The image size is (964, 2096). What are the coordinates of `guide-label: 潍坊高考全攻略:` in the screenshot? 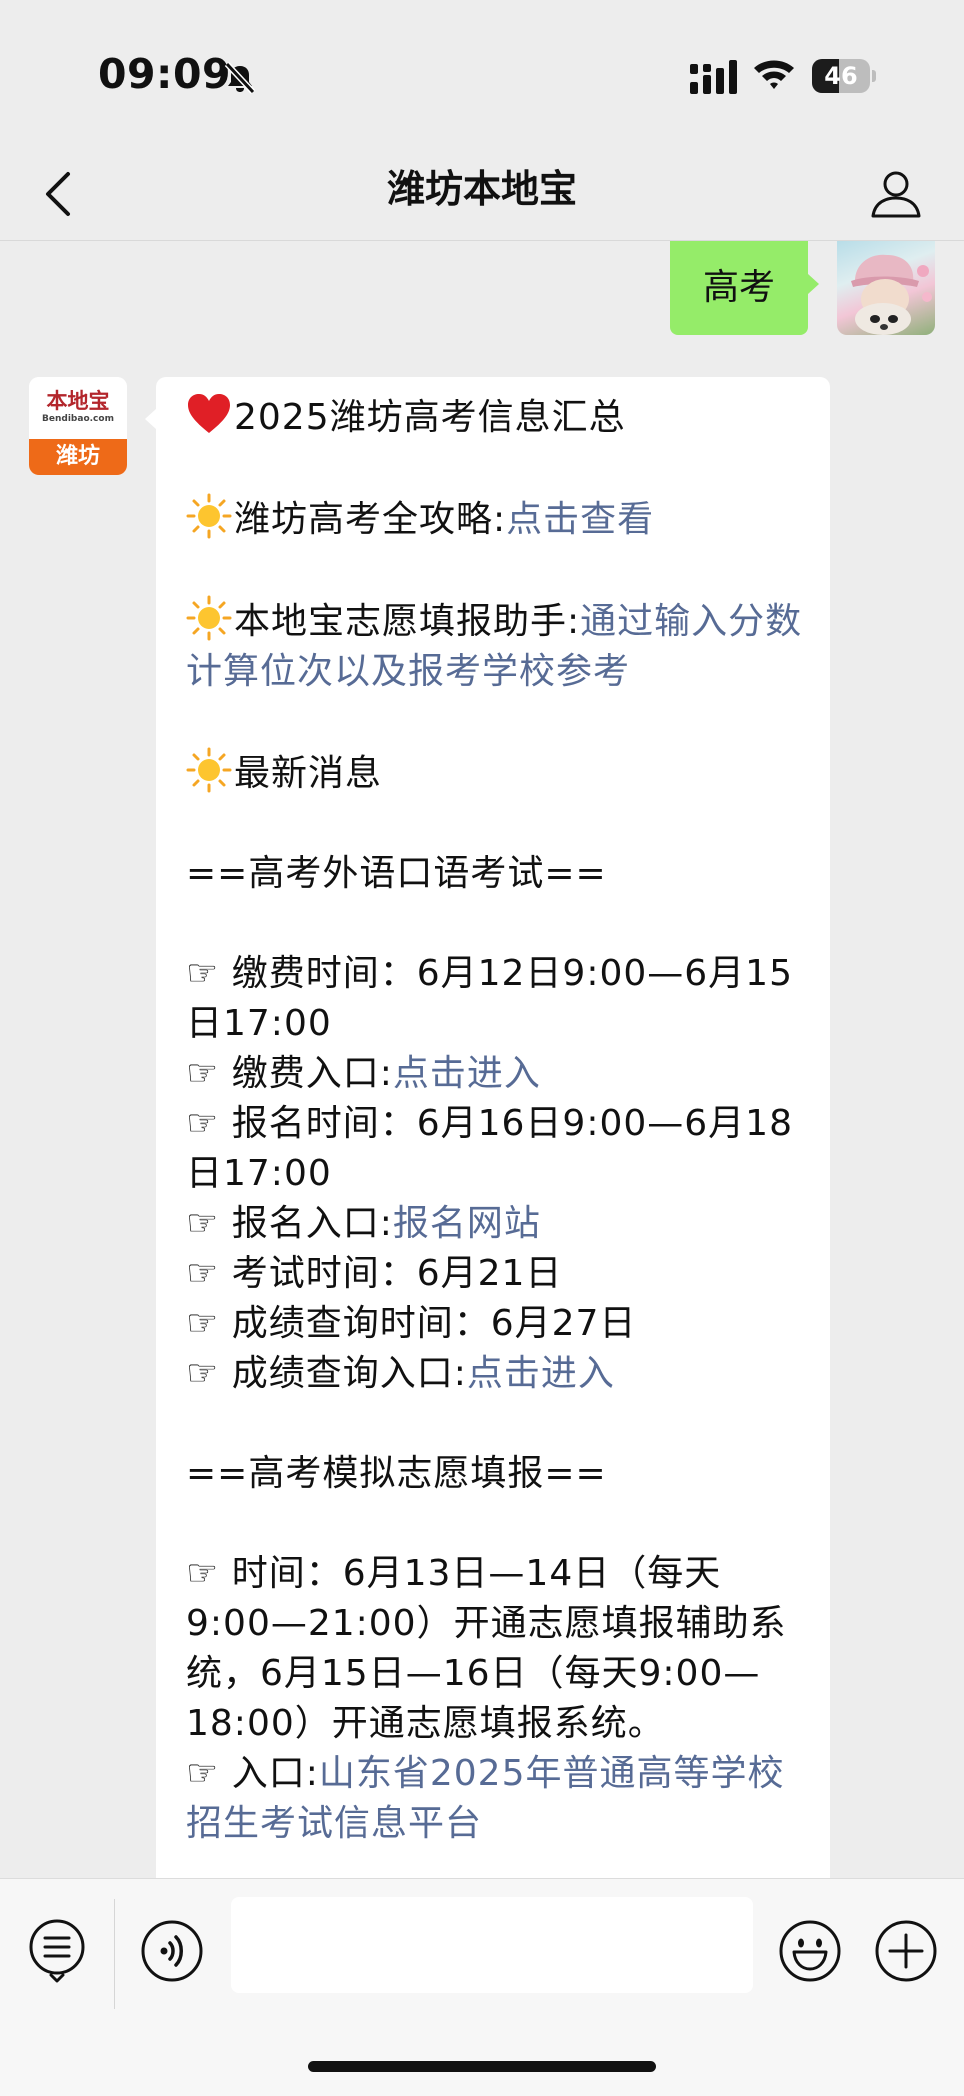 It's located at (370, 519).